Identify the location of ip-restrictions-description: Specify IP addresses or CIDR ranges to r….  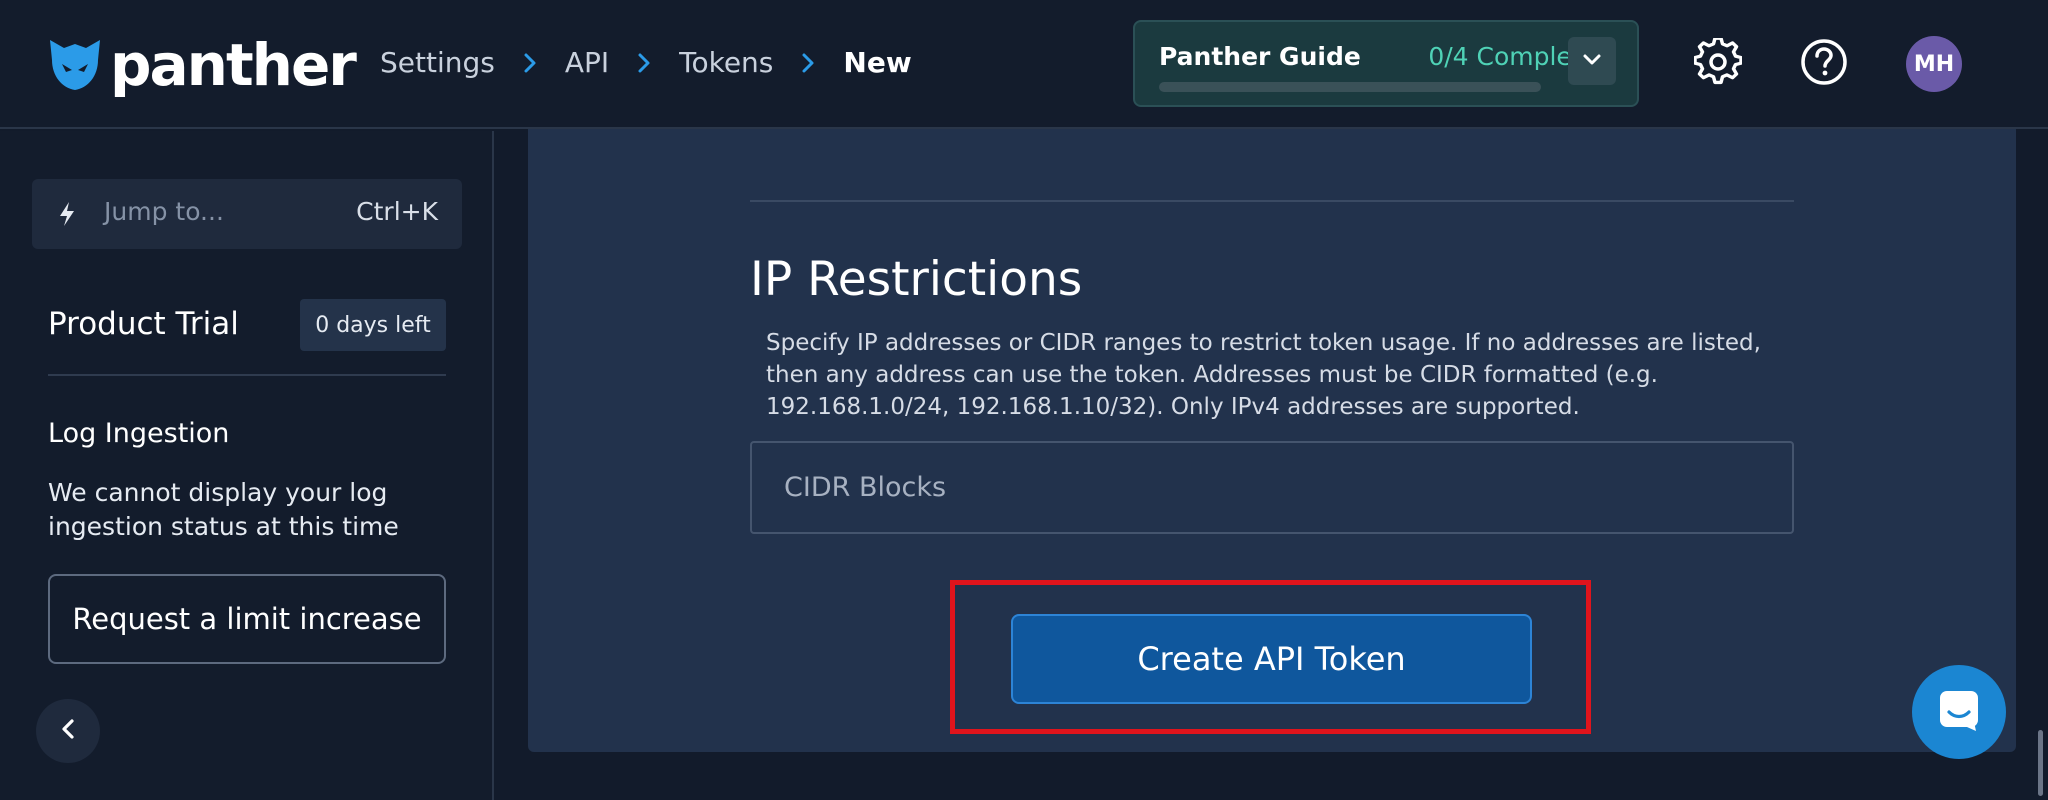
(1263, 375).